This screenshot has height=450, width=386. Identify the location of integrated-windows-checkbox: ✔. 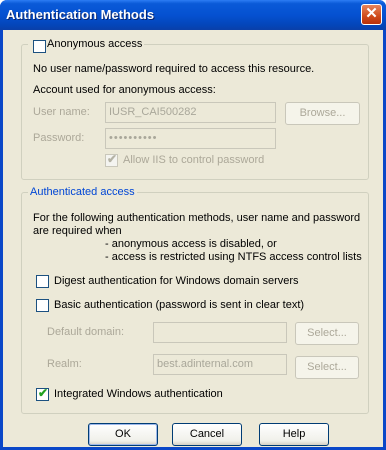
(42, 393).